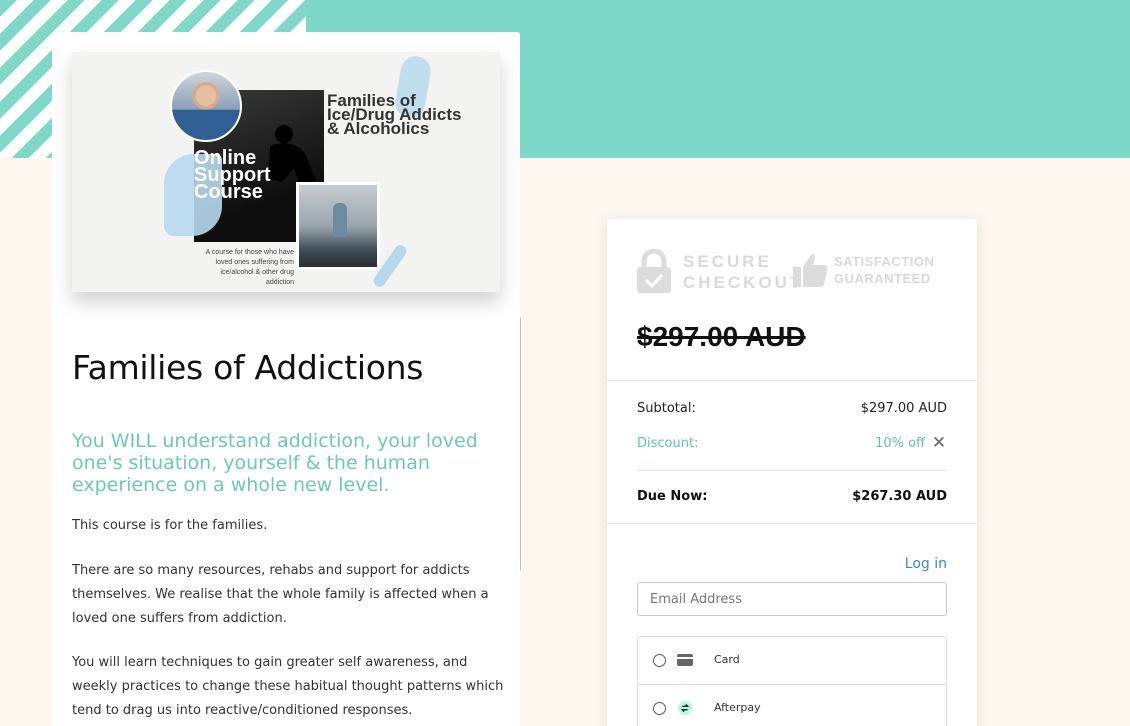 The image size is (1130, 726). Describe the element at coordinates (672, 496) in the screenshot. I see `due-now-label: Due Now:` at that location.